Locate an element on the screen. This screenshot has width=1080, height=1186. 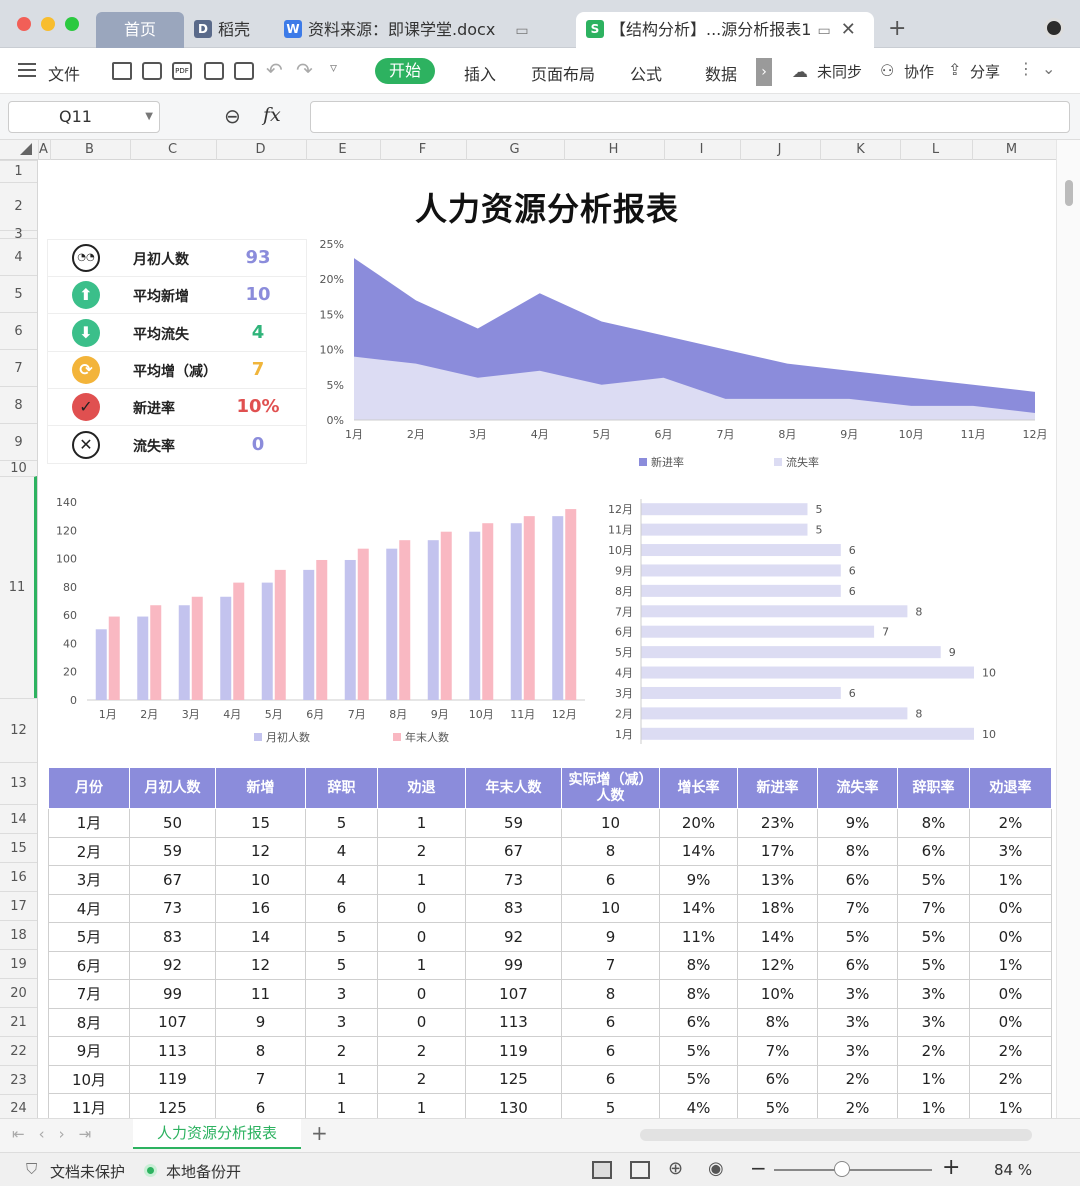
table-cell: 1月 is located at coordinates (89, 823).